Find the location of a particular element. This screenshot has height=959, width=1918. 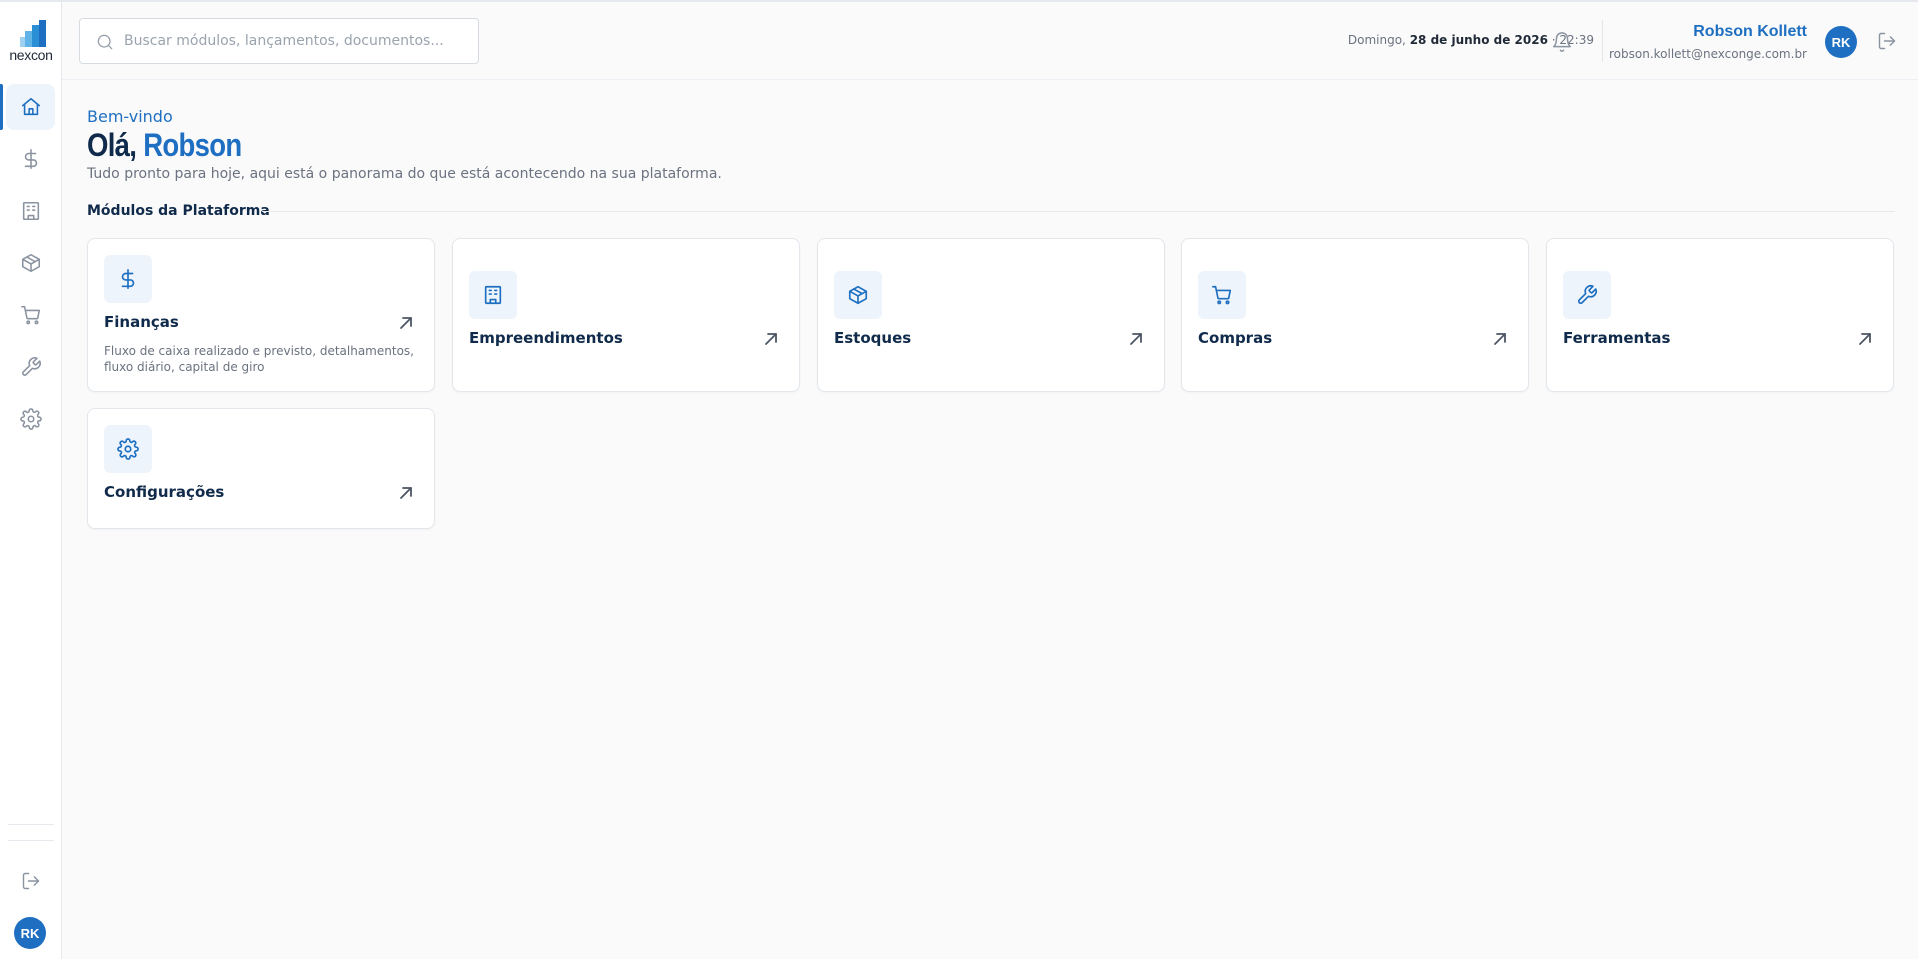

sidebar-item-estoques is located at coordinates (30, 263).